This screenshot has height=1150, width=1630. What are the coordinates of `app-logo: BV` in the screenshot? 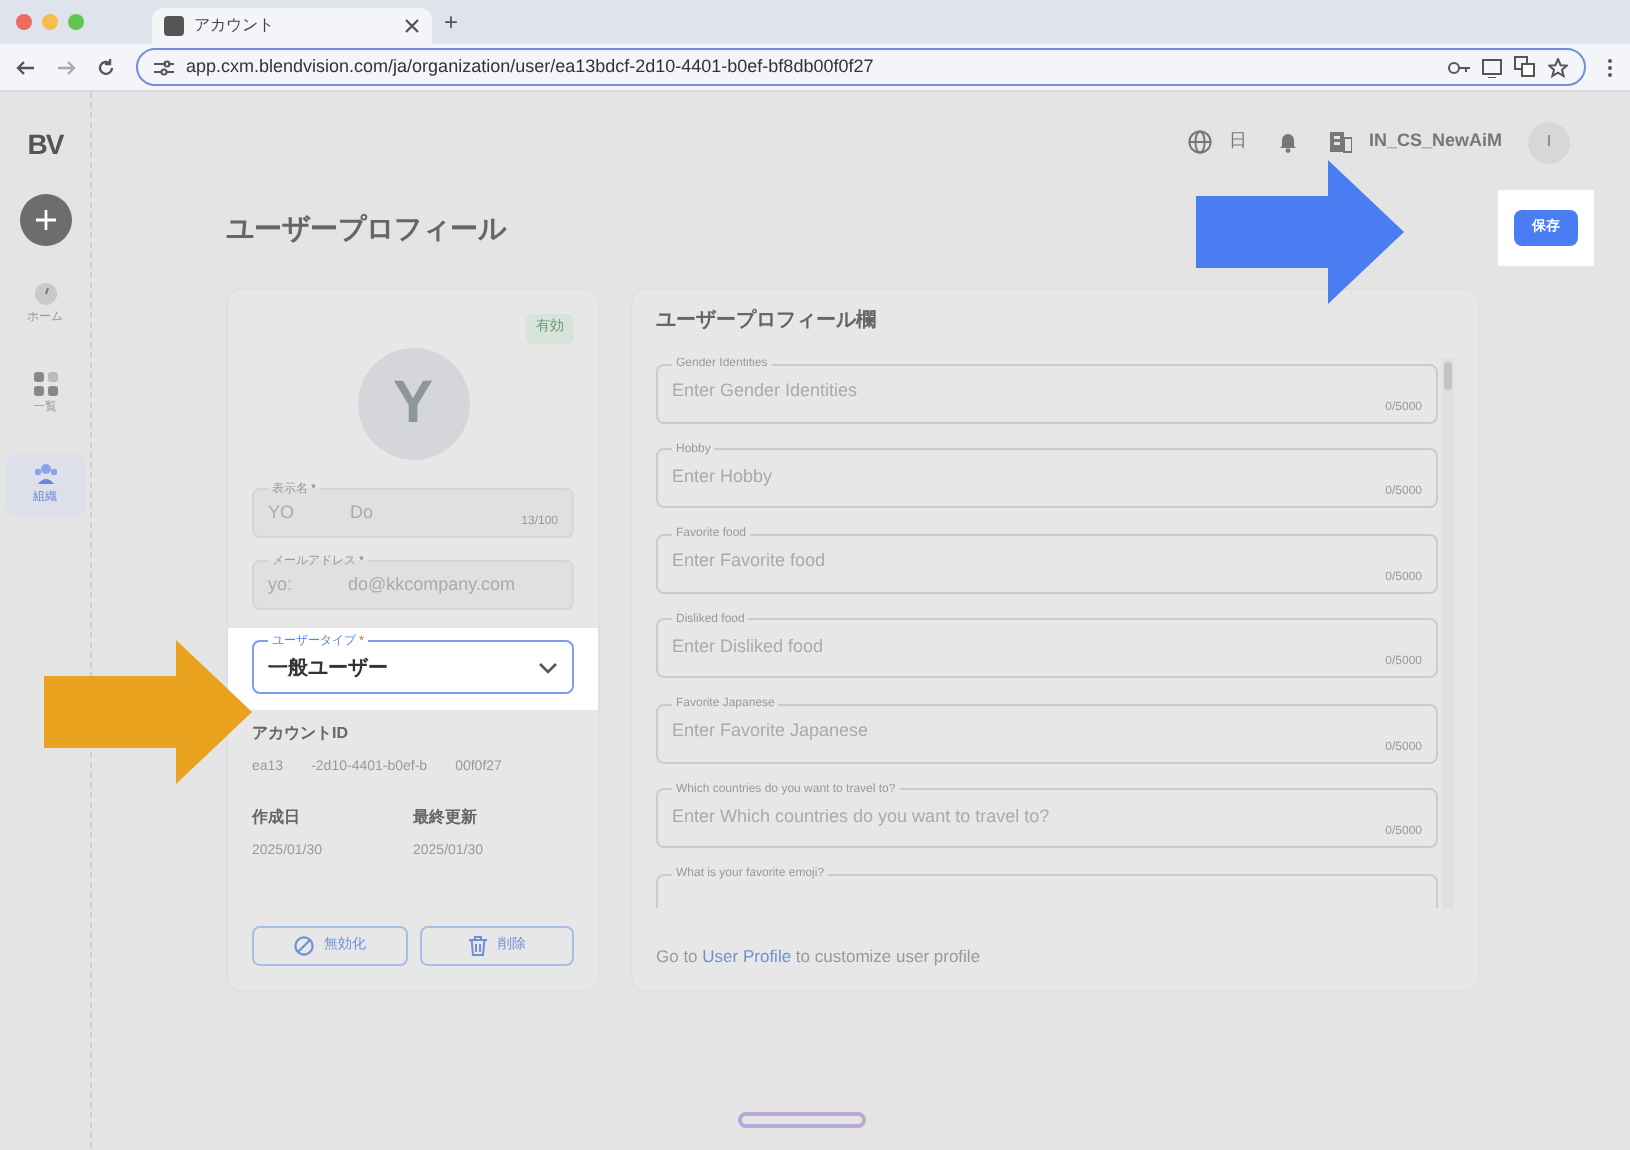 It's located at (45, 145).